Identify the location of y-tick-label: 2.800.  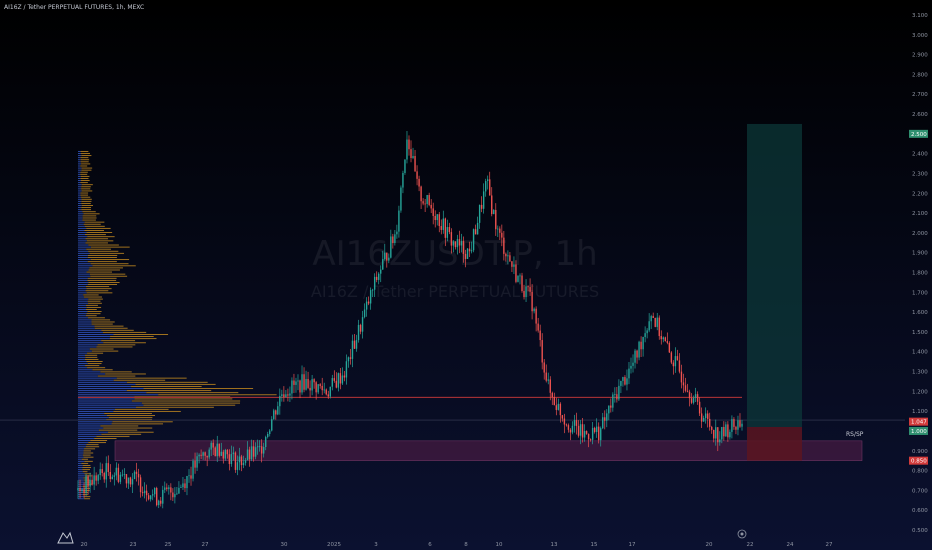
(920, 75).